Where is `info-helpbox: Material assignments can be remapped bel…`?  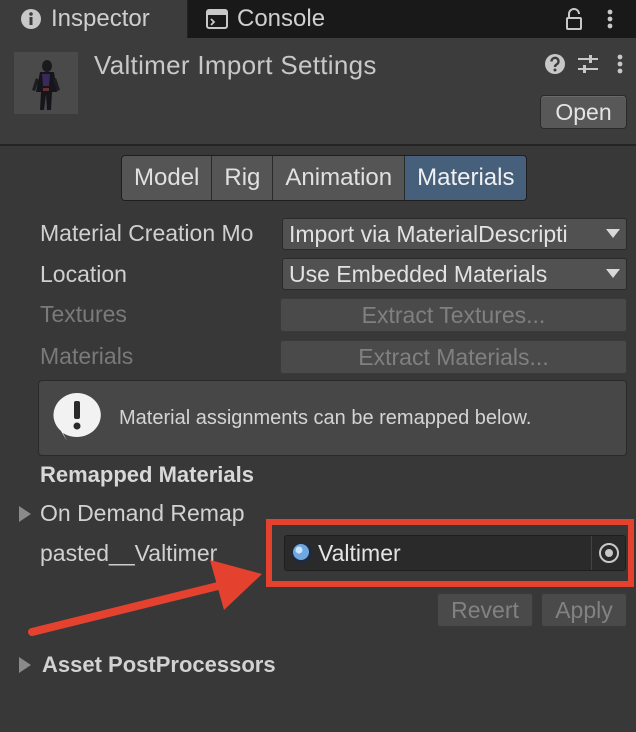 info-helpbox: Material assignments can be remapped bel… is located at coordinates (332, 418).